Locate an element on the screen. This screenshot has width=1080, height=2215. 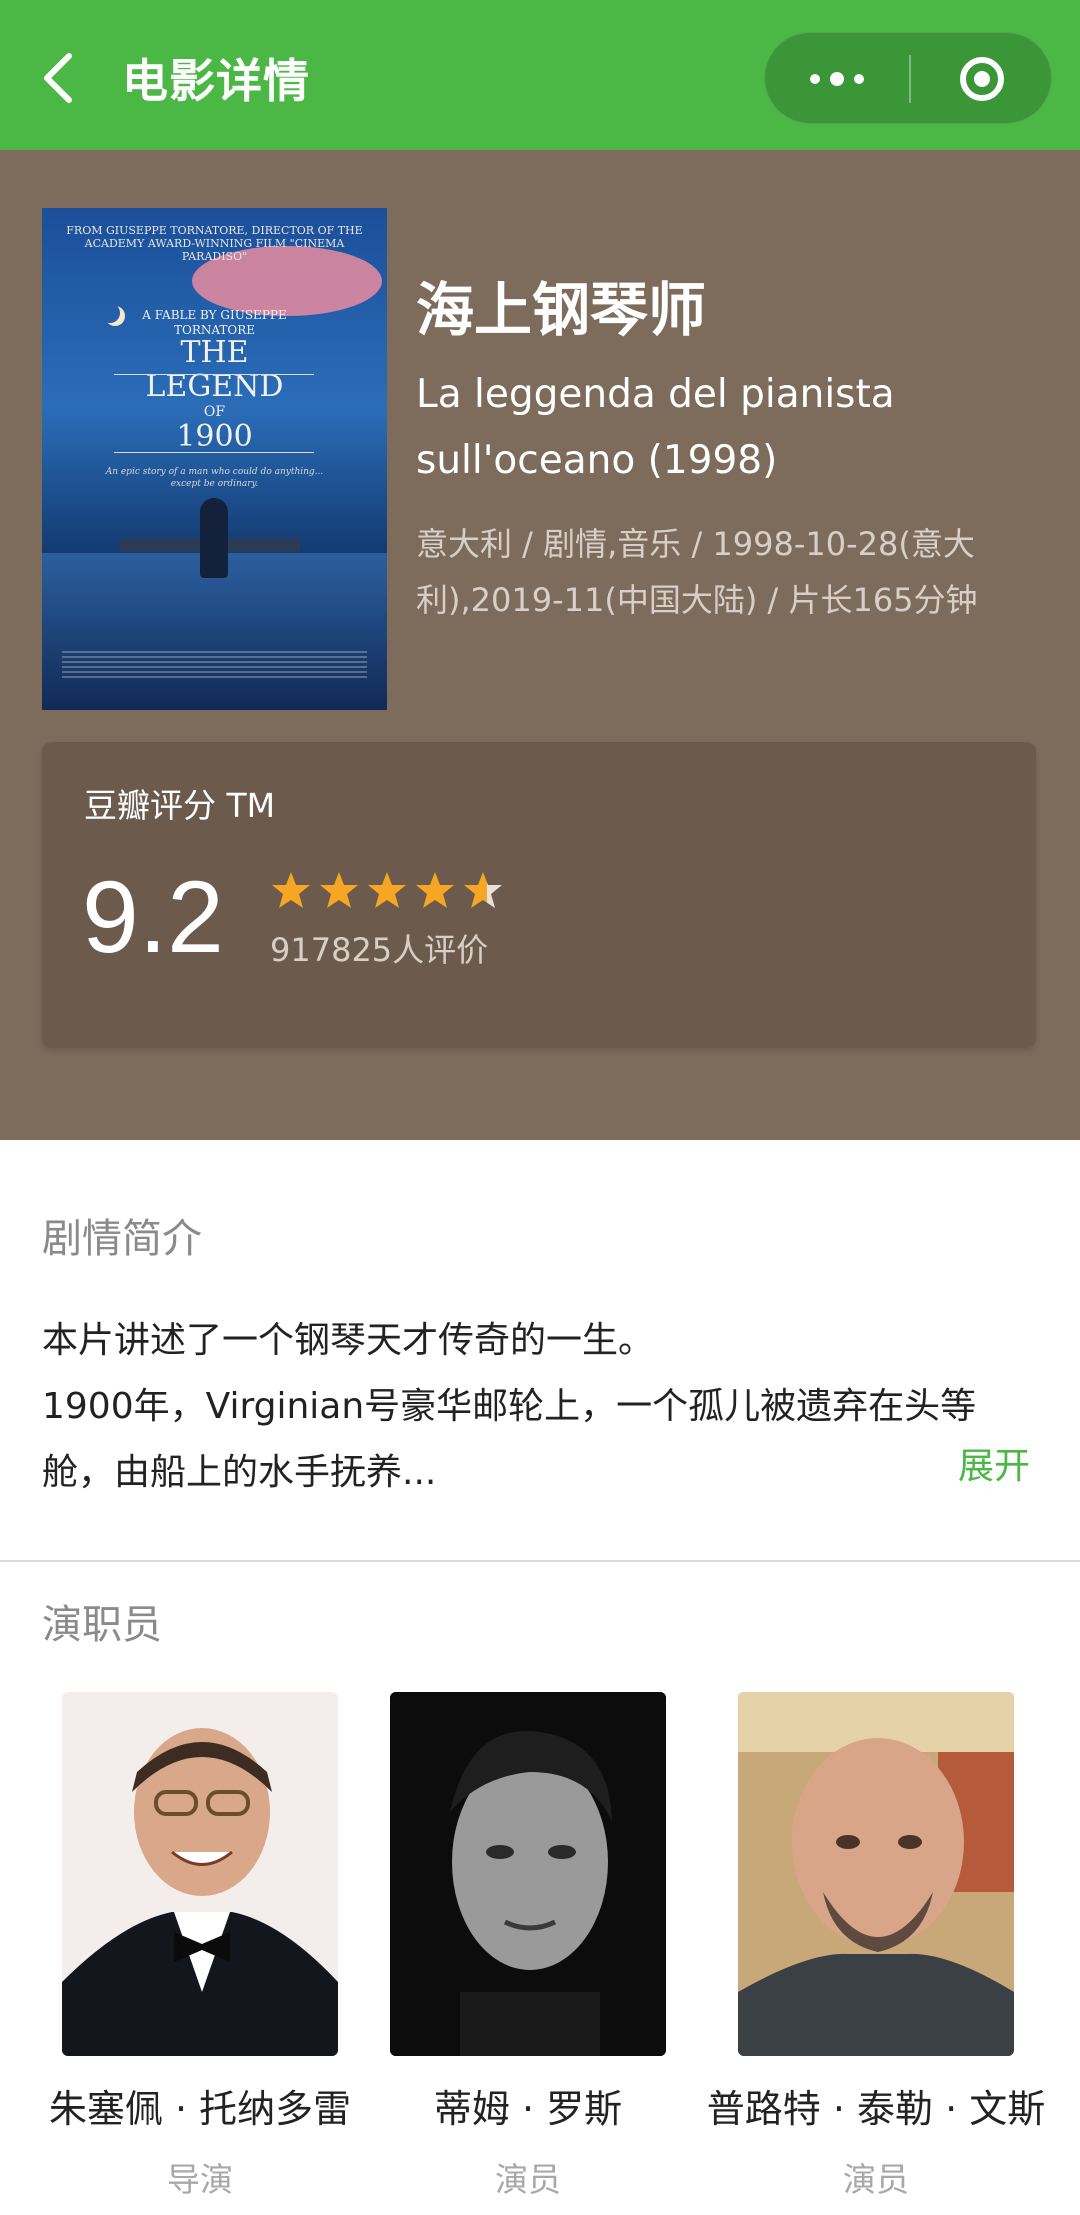
poster-credits is located at coordinates (214, 663).